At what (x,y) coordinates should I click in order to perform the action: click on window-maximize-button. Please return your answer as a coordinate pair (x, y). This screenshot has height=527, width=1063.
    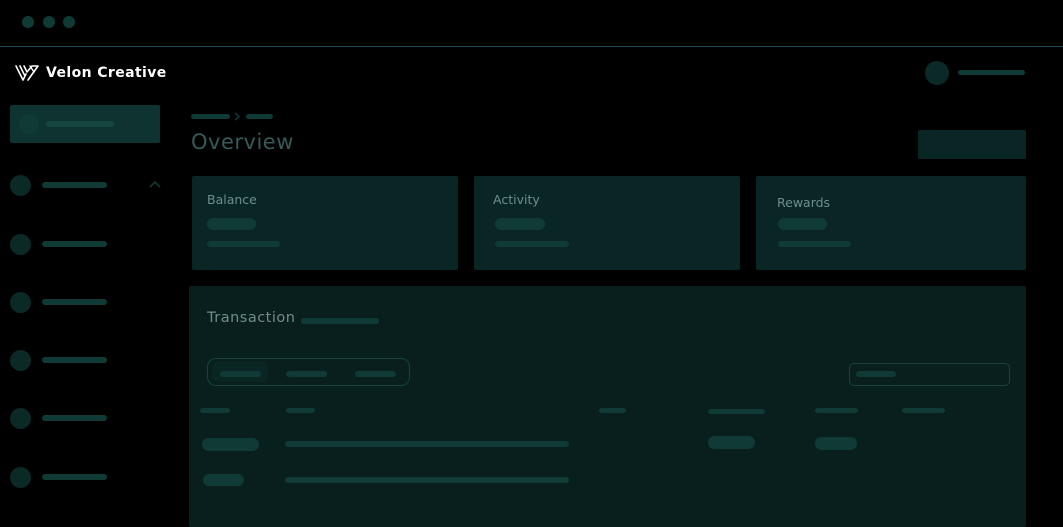
    Looking at the image, I should click on (69, 22).